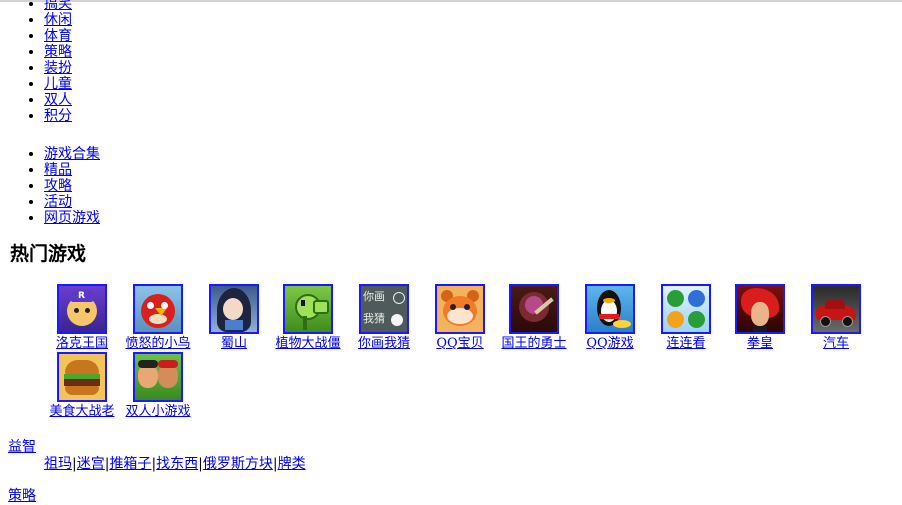 The height and width of the screenshot is (505, 902). I want to click on category-link: 体育, so click(58, 36).